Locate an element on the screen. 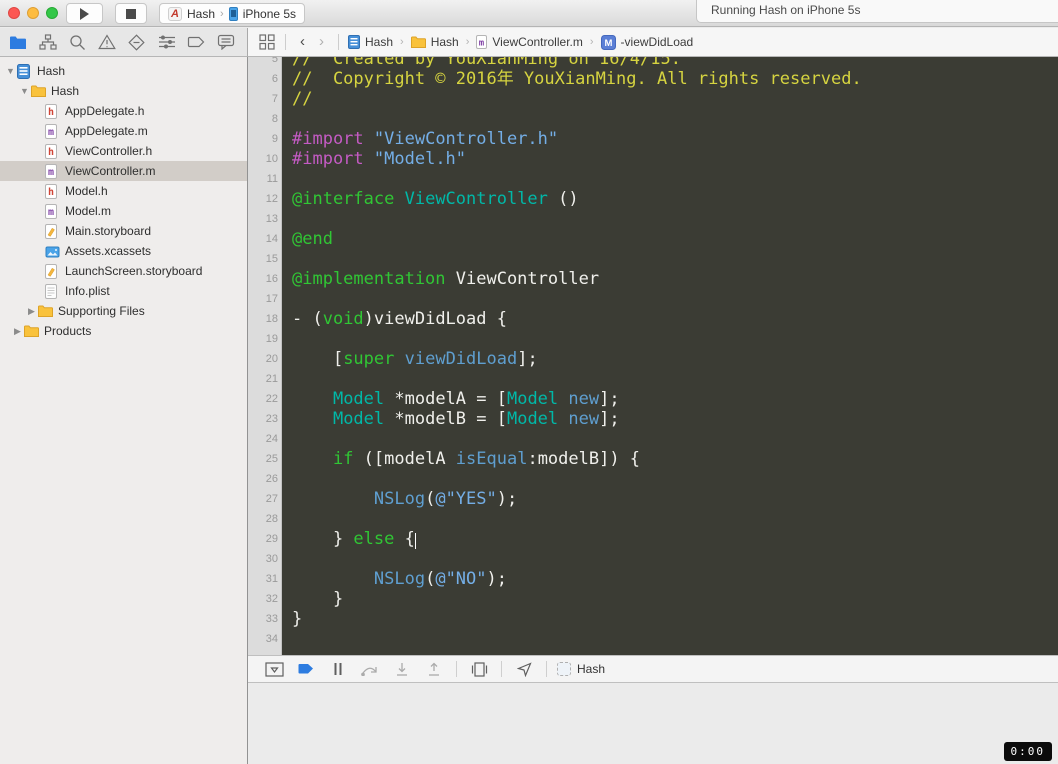 The image size is (1058, 764). hide-debug-area-button is located at coordinates (274, 669).